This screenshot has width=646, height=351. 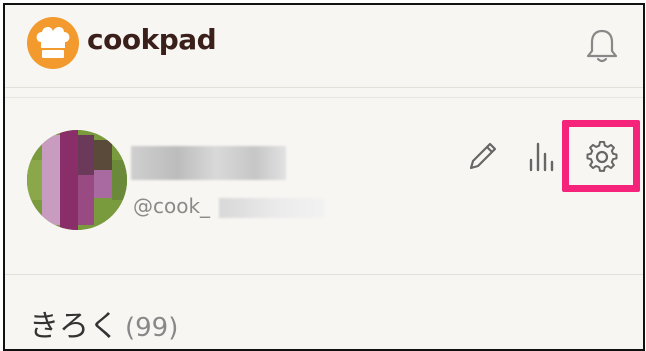 What do you see at coordinates (271, 208) in the screenshot?
I see `user-handle-redacted` at bounding box center [271, 208].